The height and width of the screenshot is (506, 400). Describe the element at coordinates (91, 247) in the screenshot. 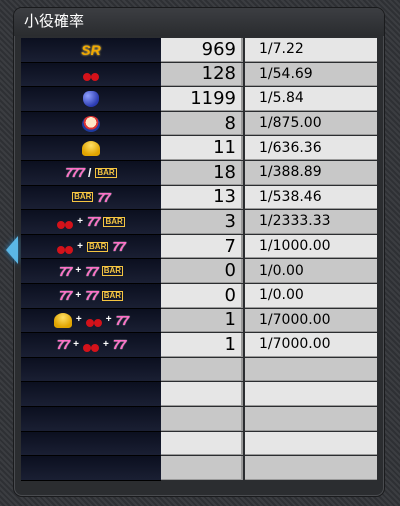

I see `cherry-bar-seven-icon: + BAR 77` at that location.